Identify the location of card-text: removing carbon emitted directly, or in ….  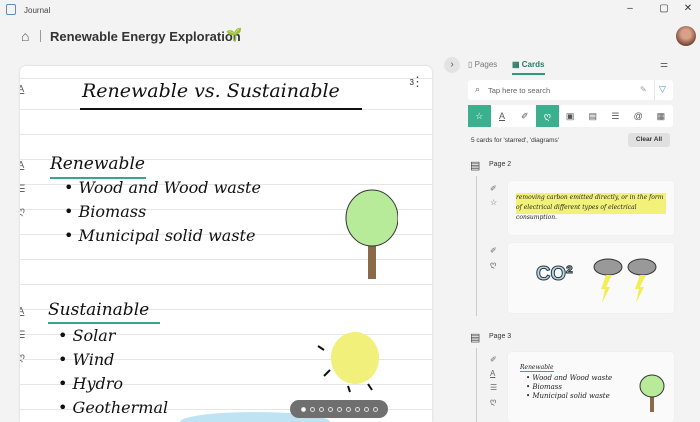
(591, 208).